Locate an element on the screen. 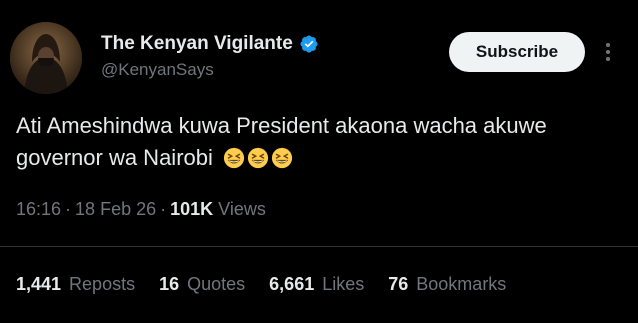 The image size is (638, 323). views-count: 101K is located at coordinates (192, 209).